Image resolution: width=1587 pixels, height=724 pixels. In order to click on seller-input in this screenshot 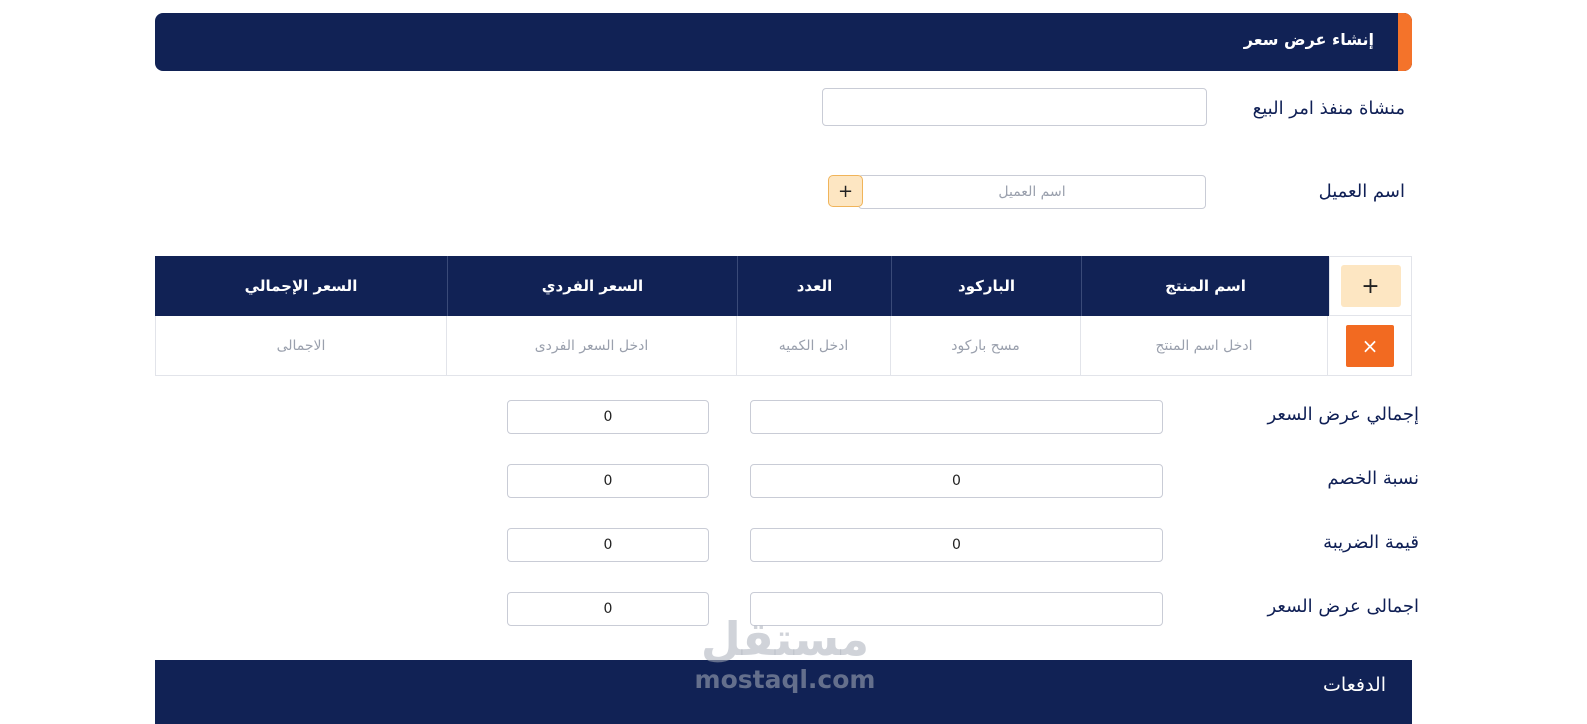, I will do `click(1014, 107)`.